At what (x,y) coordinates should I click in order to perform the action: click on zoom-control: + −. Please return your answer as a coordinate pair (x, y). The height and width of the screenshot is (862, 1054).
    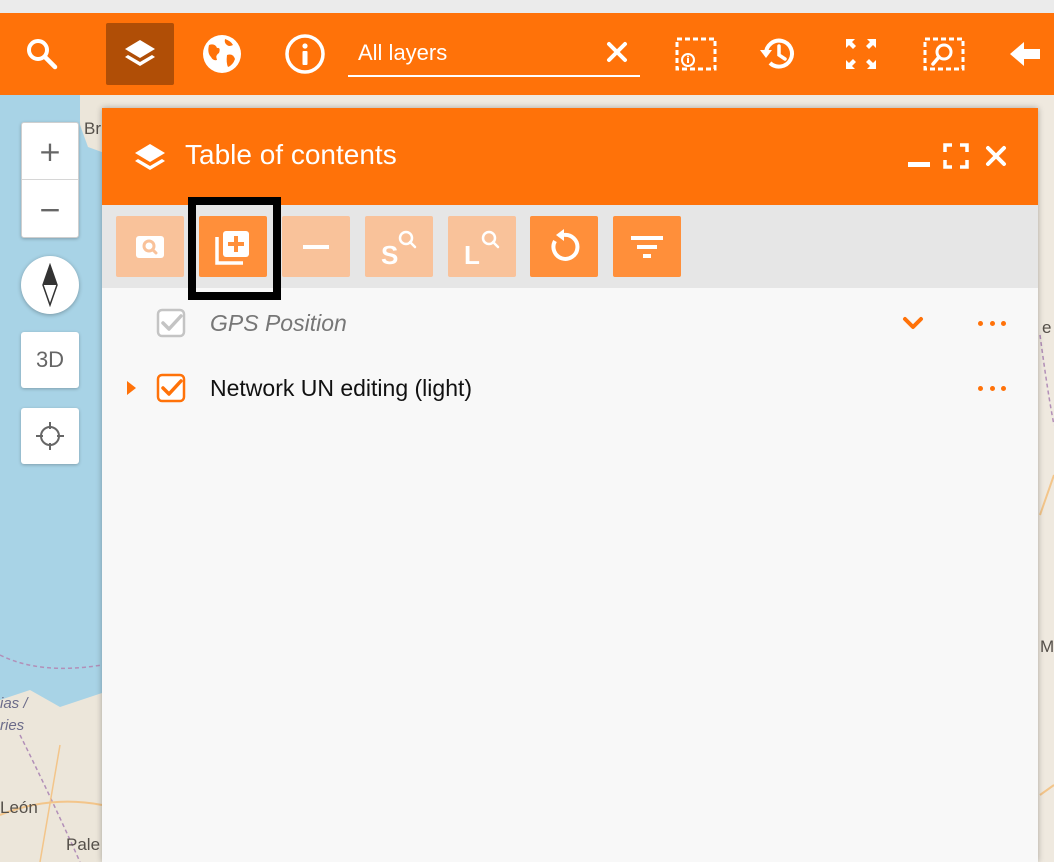
    Looking at the image, I should click on (50, 180).